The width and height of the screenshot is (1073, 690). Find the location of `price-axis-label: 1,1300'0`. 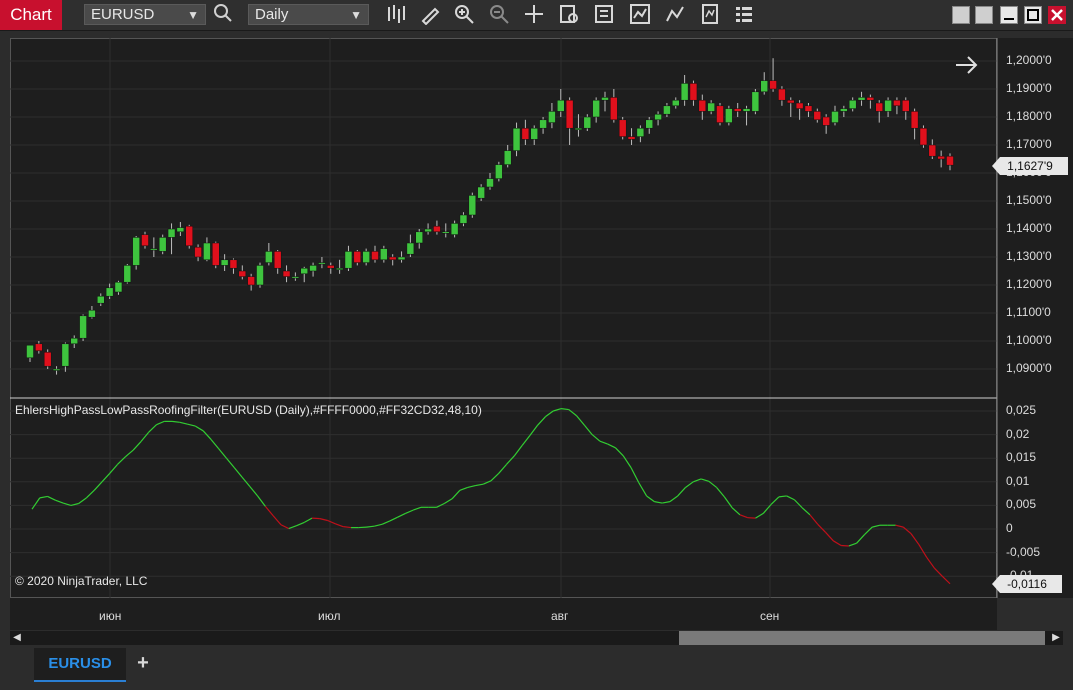

price-axis-label: 1,1300'0 is located at coordinates (1029, 256).